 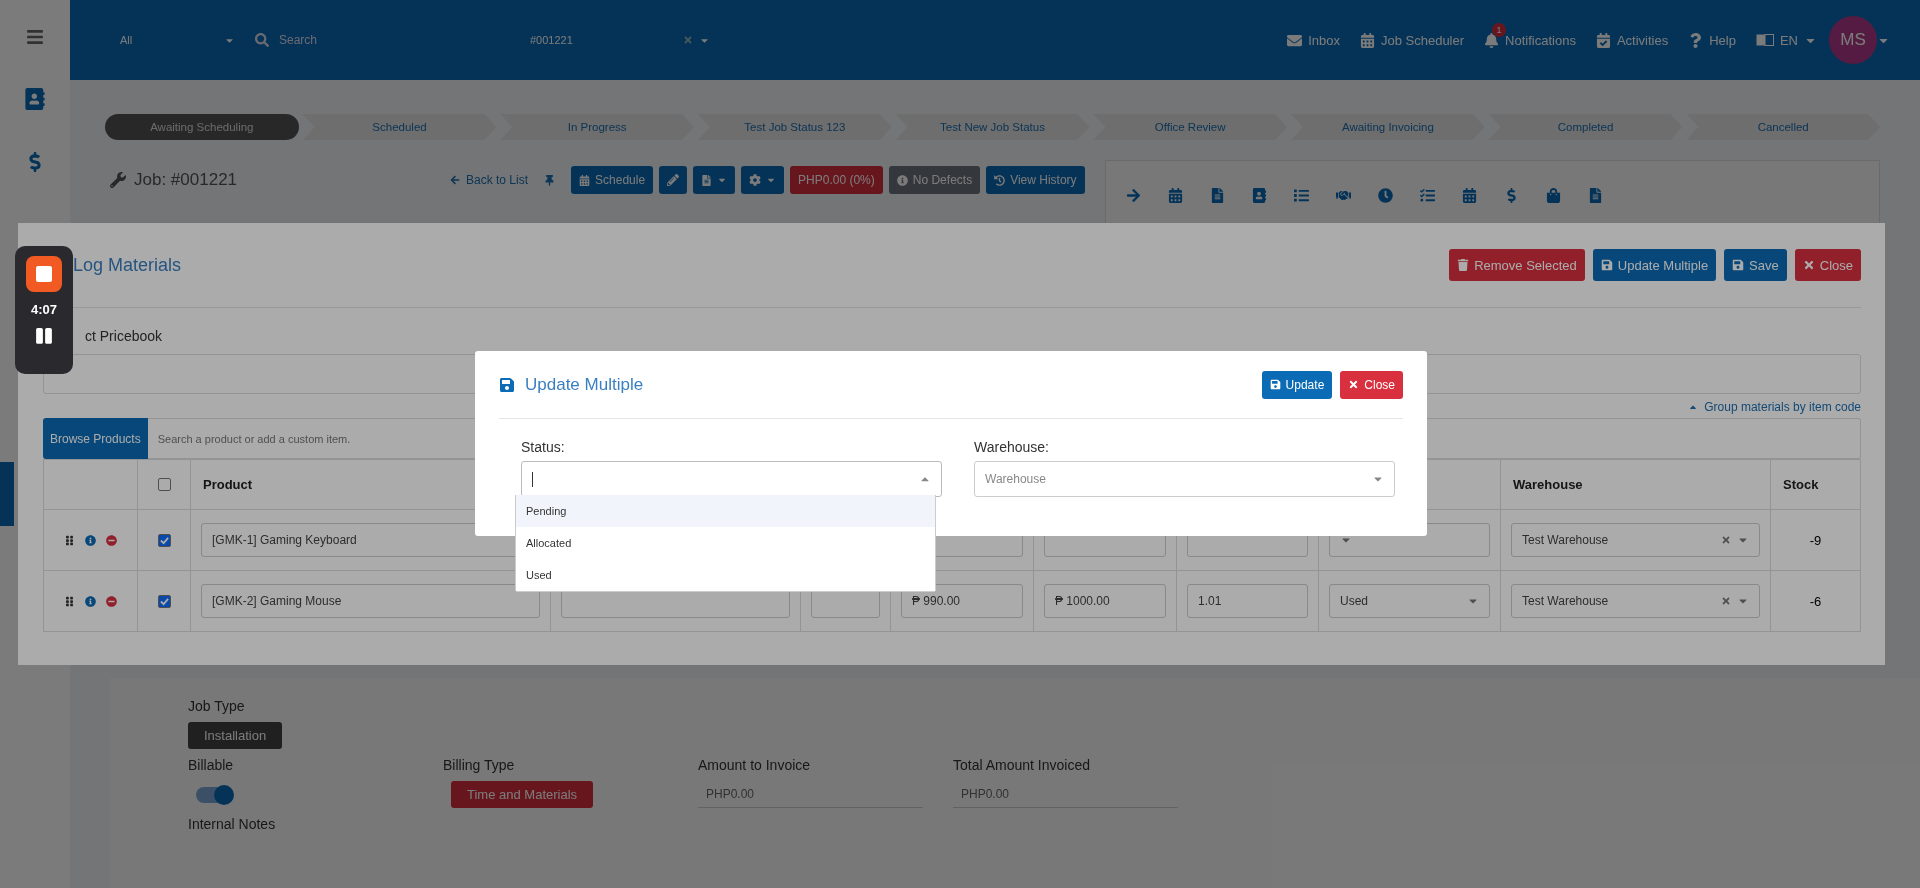 I want to click on pencil-icon, so click(x=673, y=180).